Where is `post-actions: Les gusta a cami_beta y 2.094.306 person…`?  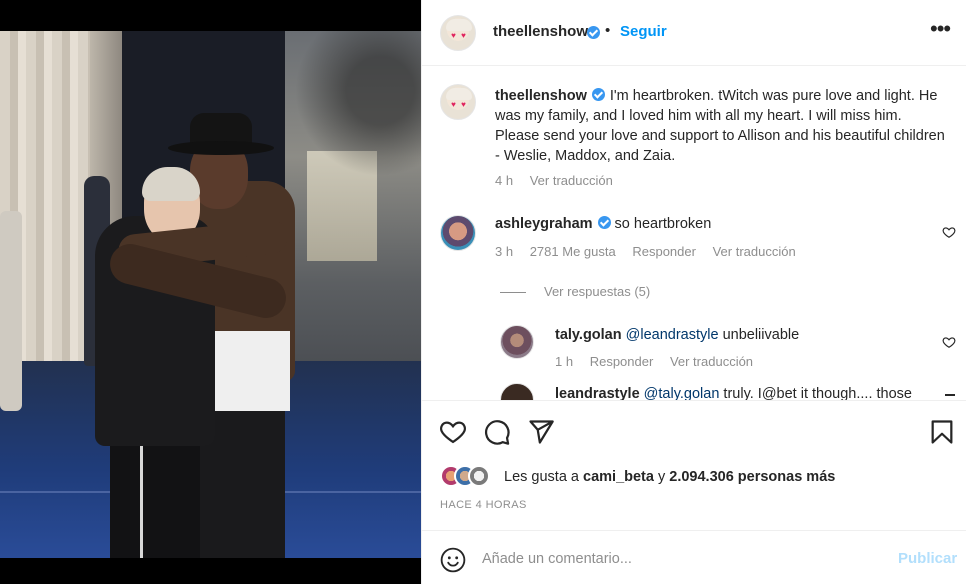
post-actions: Les gusta a cami_beta y 2.094.306 person… is located at coordinates (694, 465).